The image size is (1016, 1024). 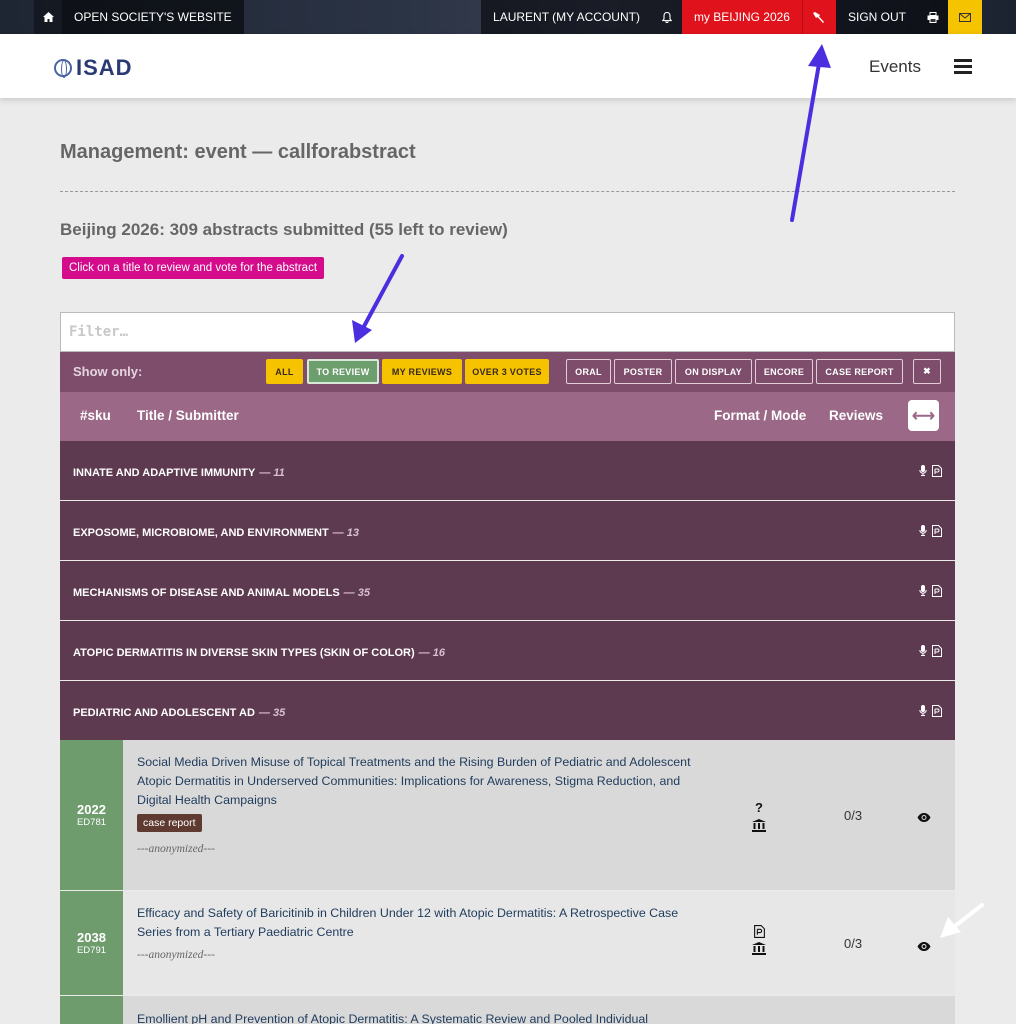 I want to click on sku-cell: 2038 ED791, so click(x=91, y=943).